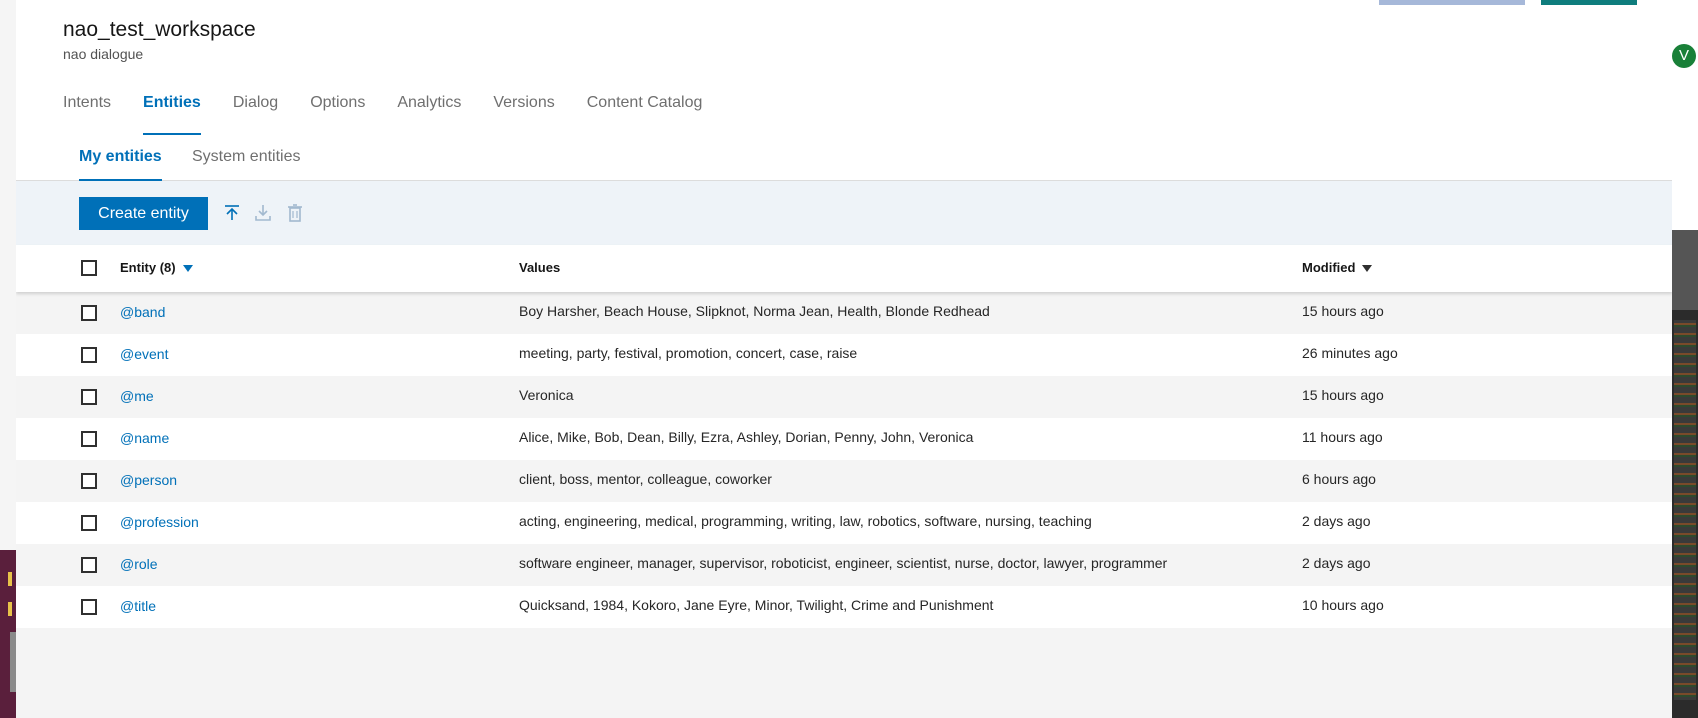 Image resolution: width=1698 pixels, height=718 pixels. What do you see at coordinates (1684, 56) in the screenshot?
I see `user-avatar: V` at bounding box center [1684, 56].